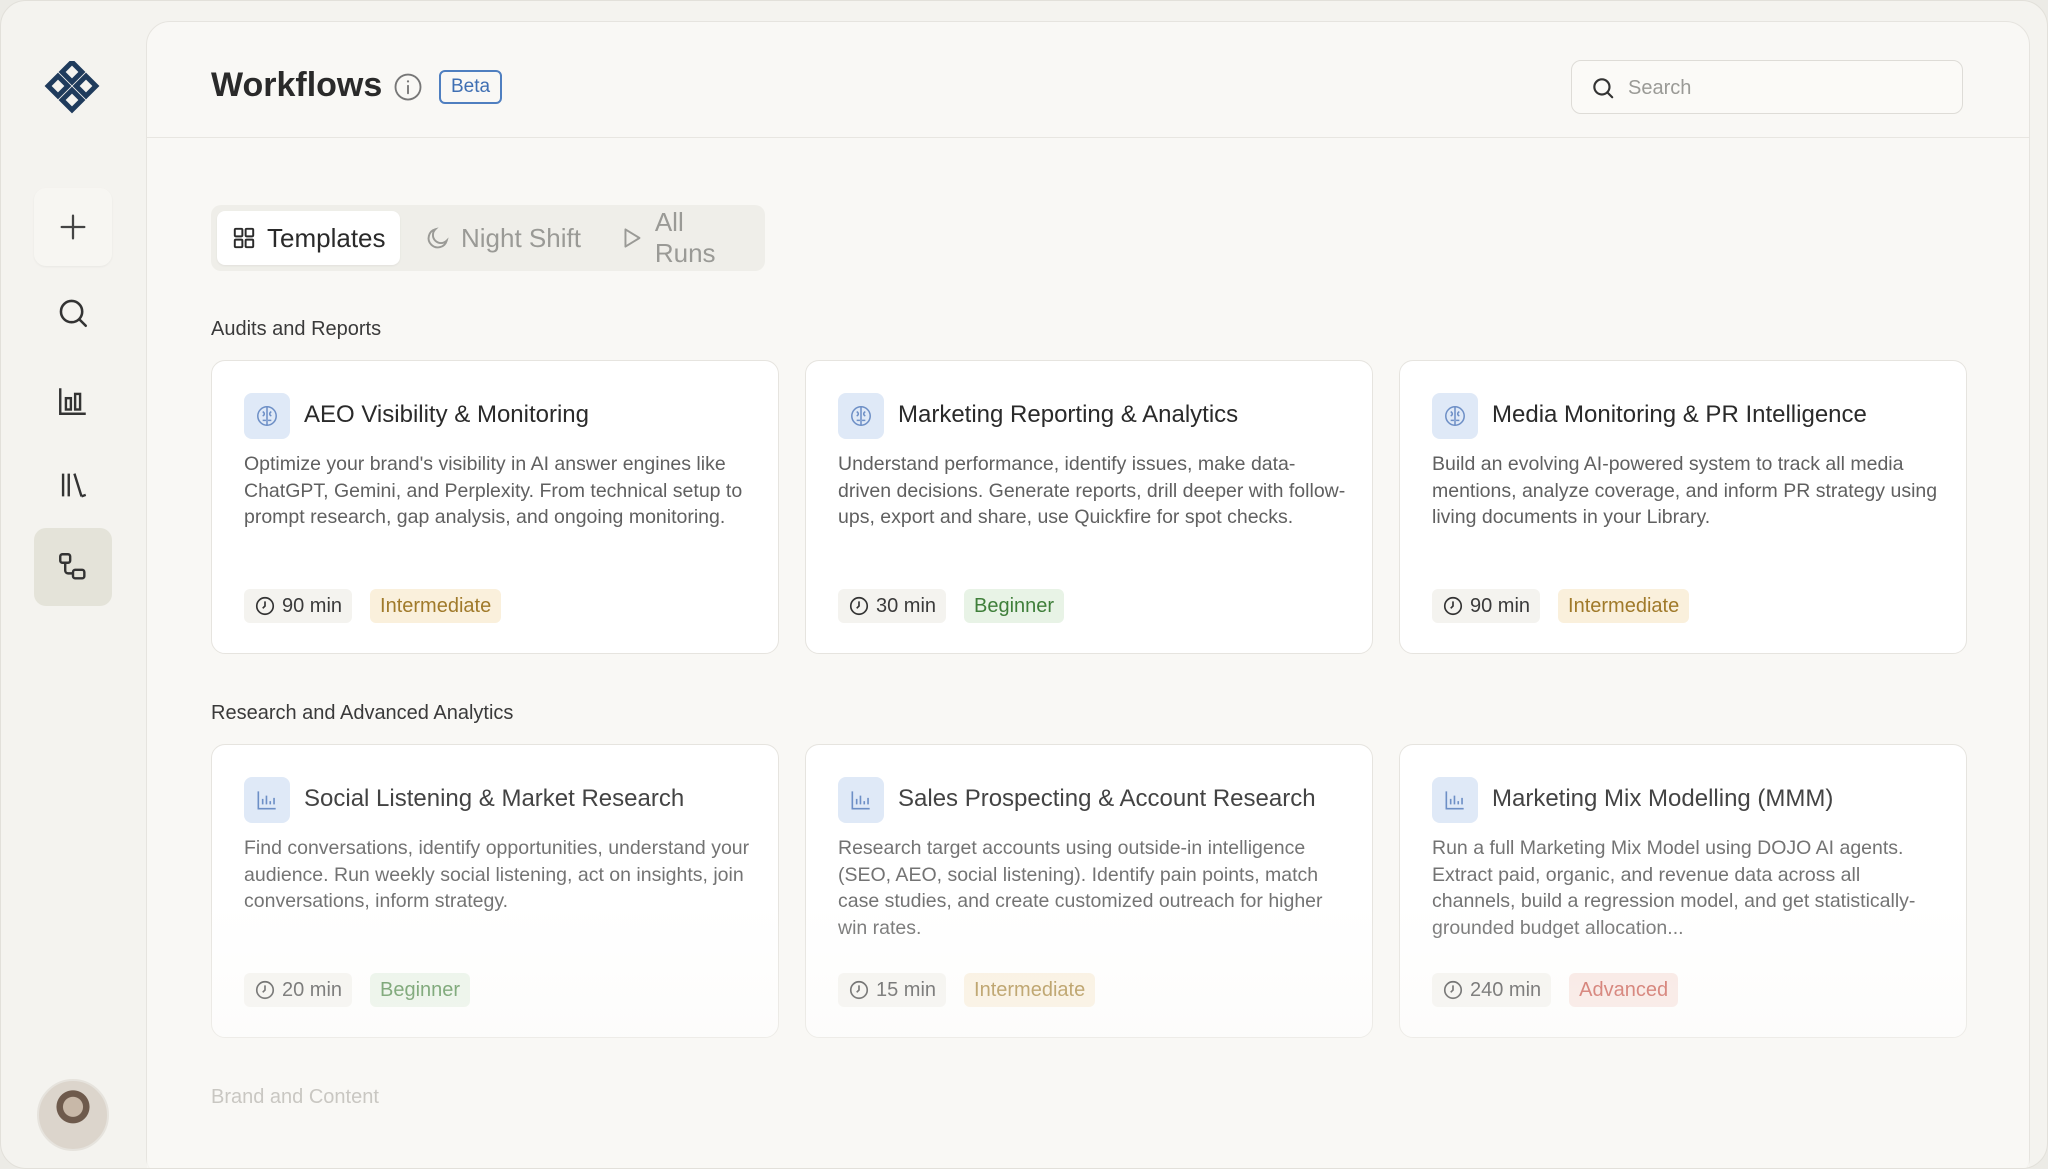 The height and width of the screenshot is (1169, 2048). Describe the element at coordinates (1679, 414) in the screenshot. I see `card-title: Media Monitoring & PR Intelligence` at that location.